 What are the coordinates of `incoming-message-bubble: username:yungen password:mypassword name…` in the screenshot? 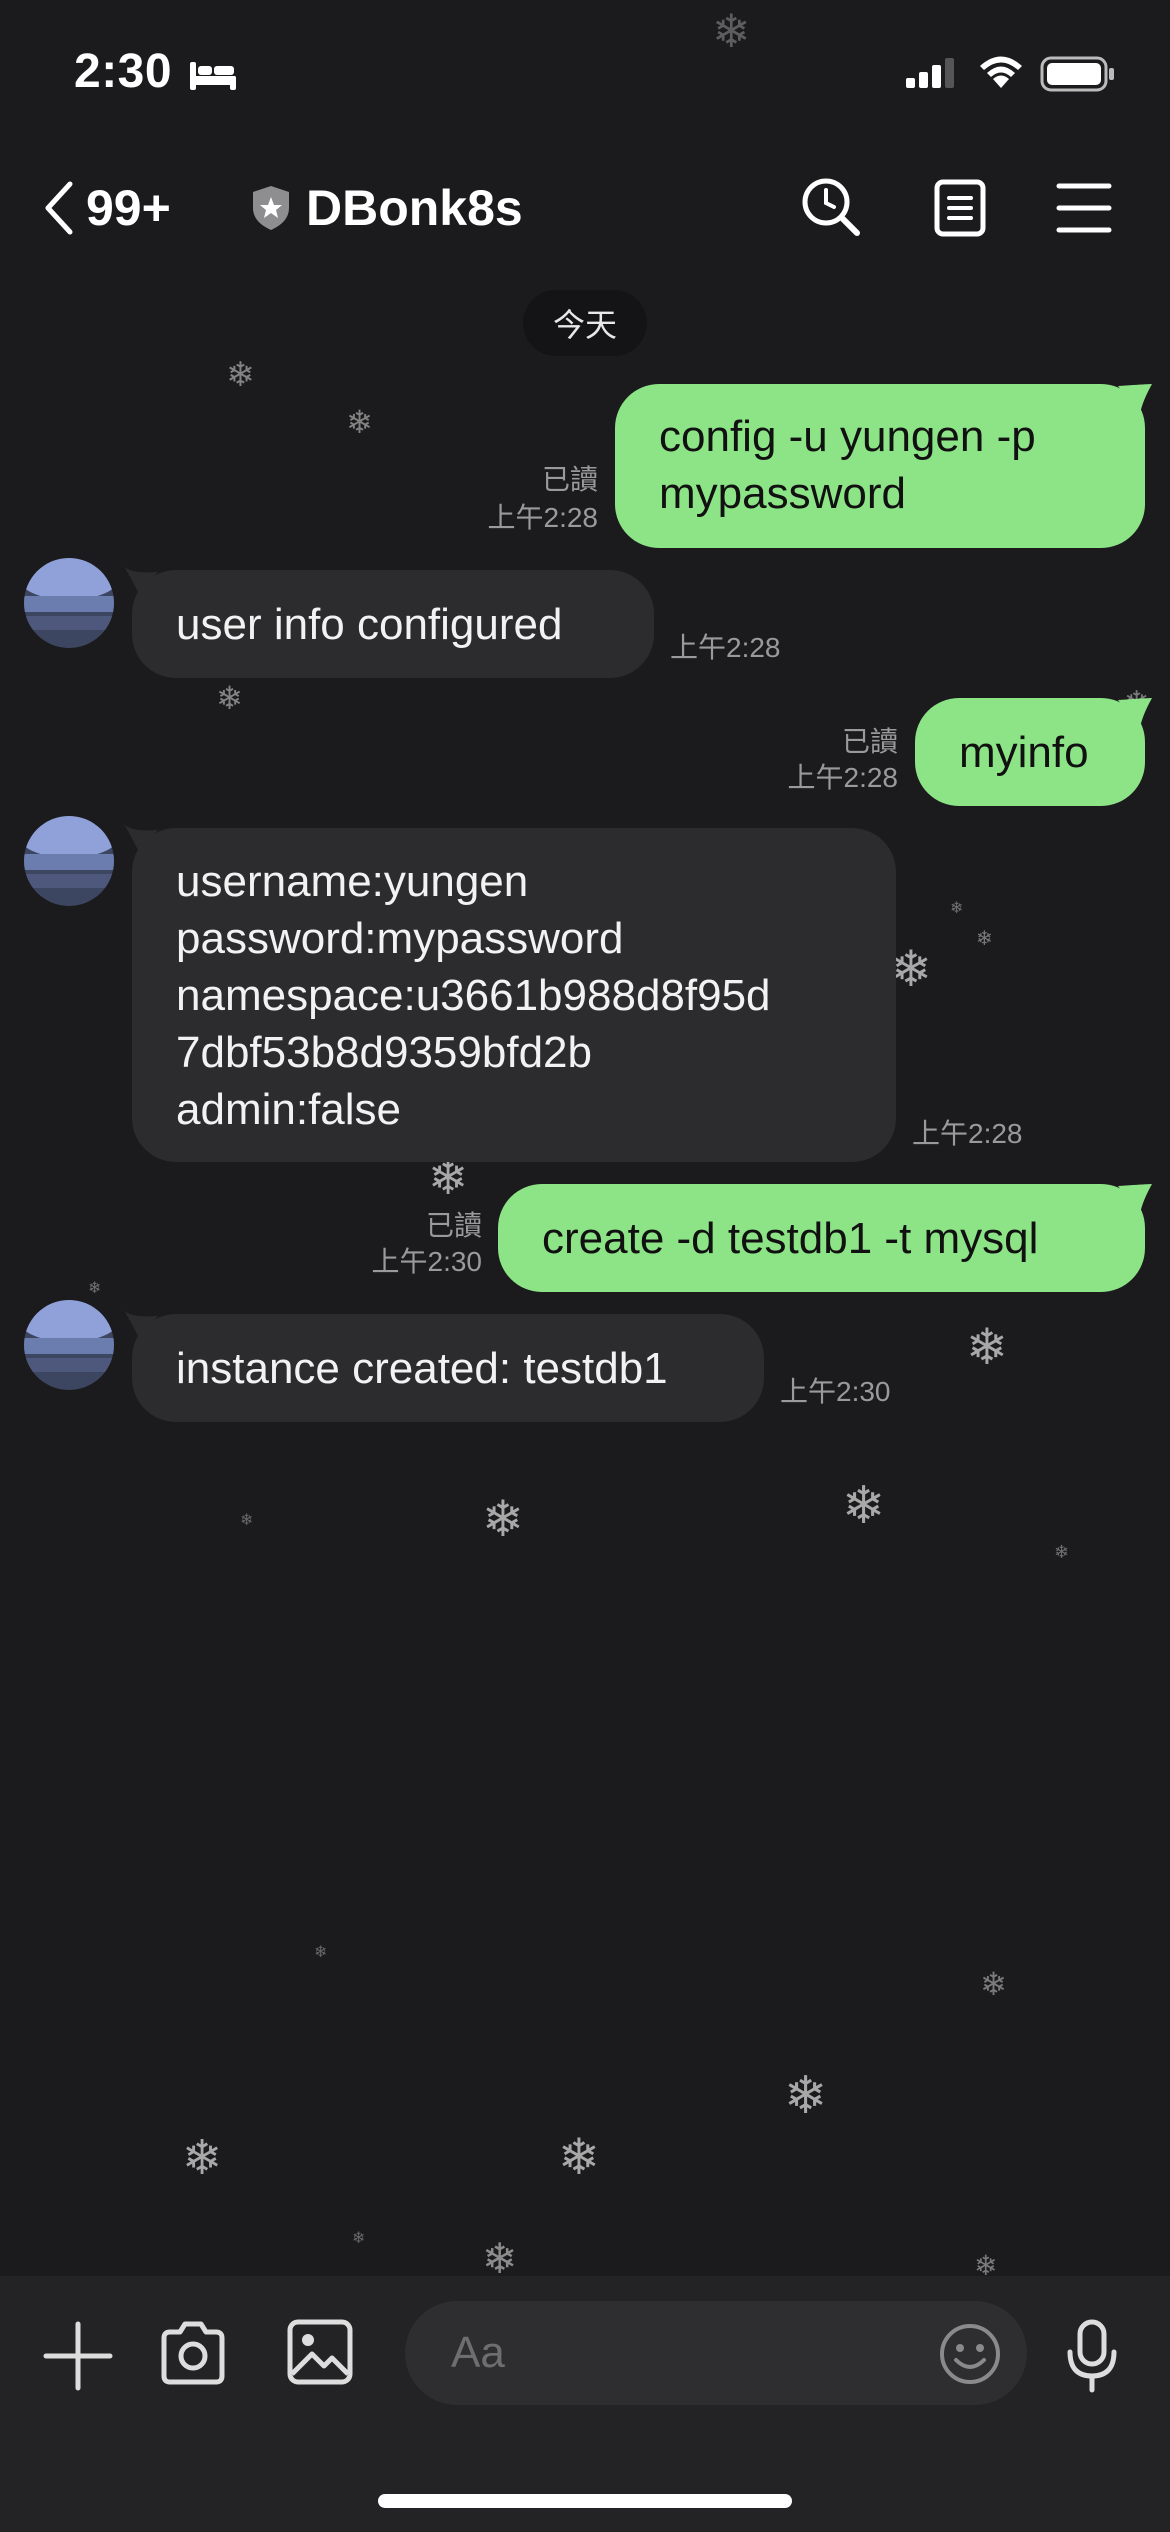 It's located at (514, 995).